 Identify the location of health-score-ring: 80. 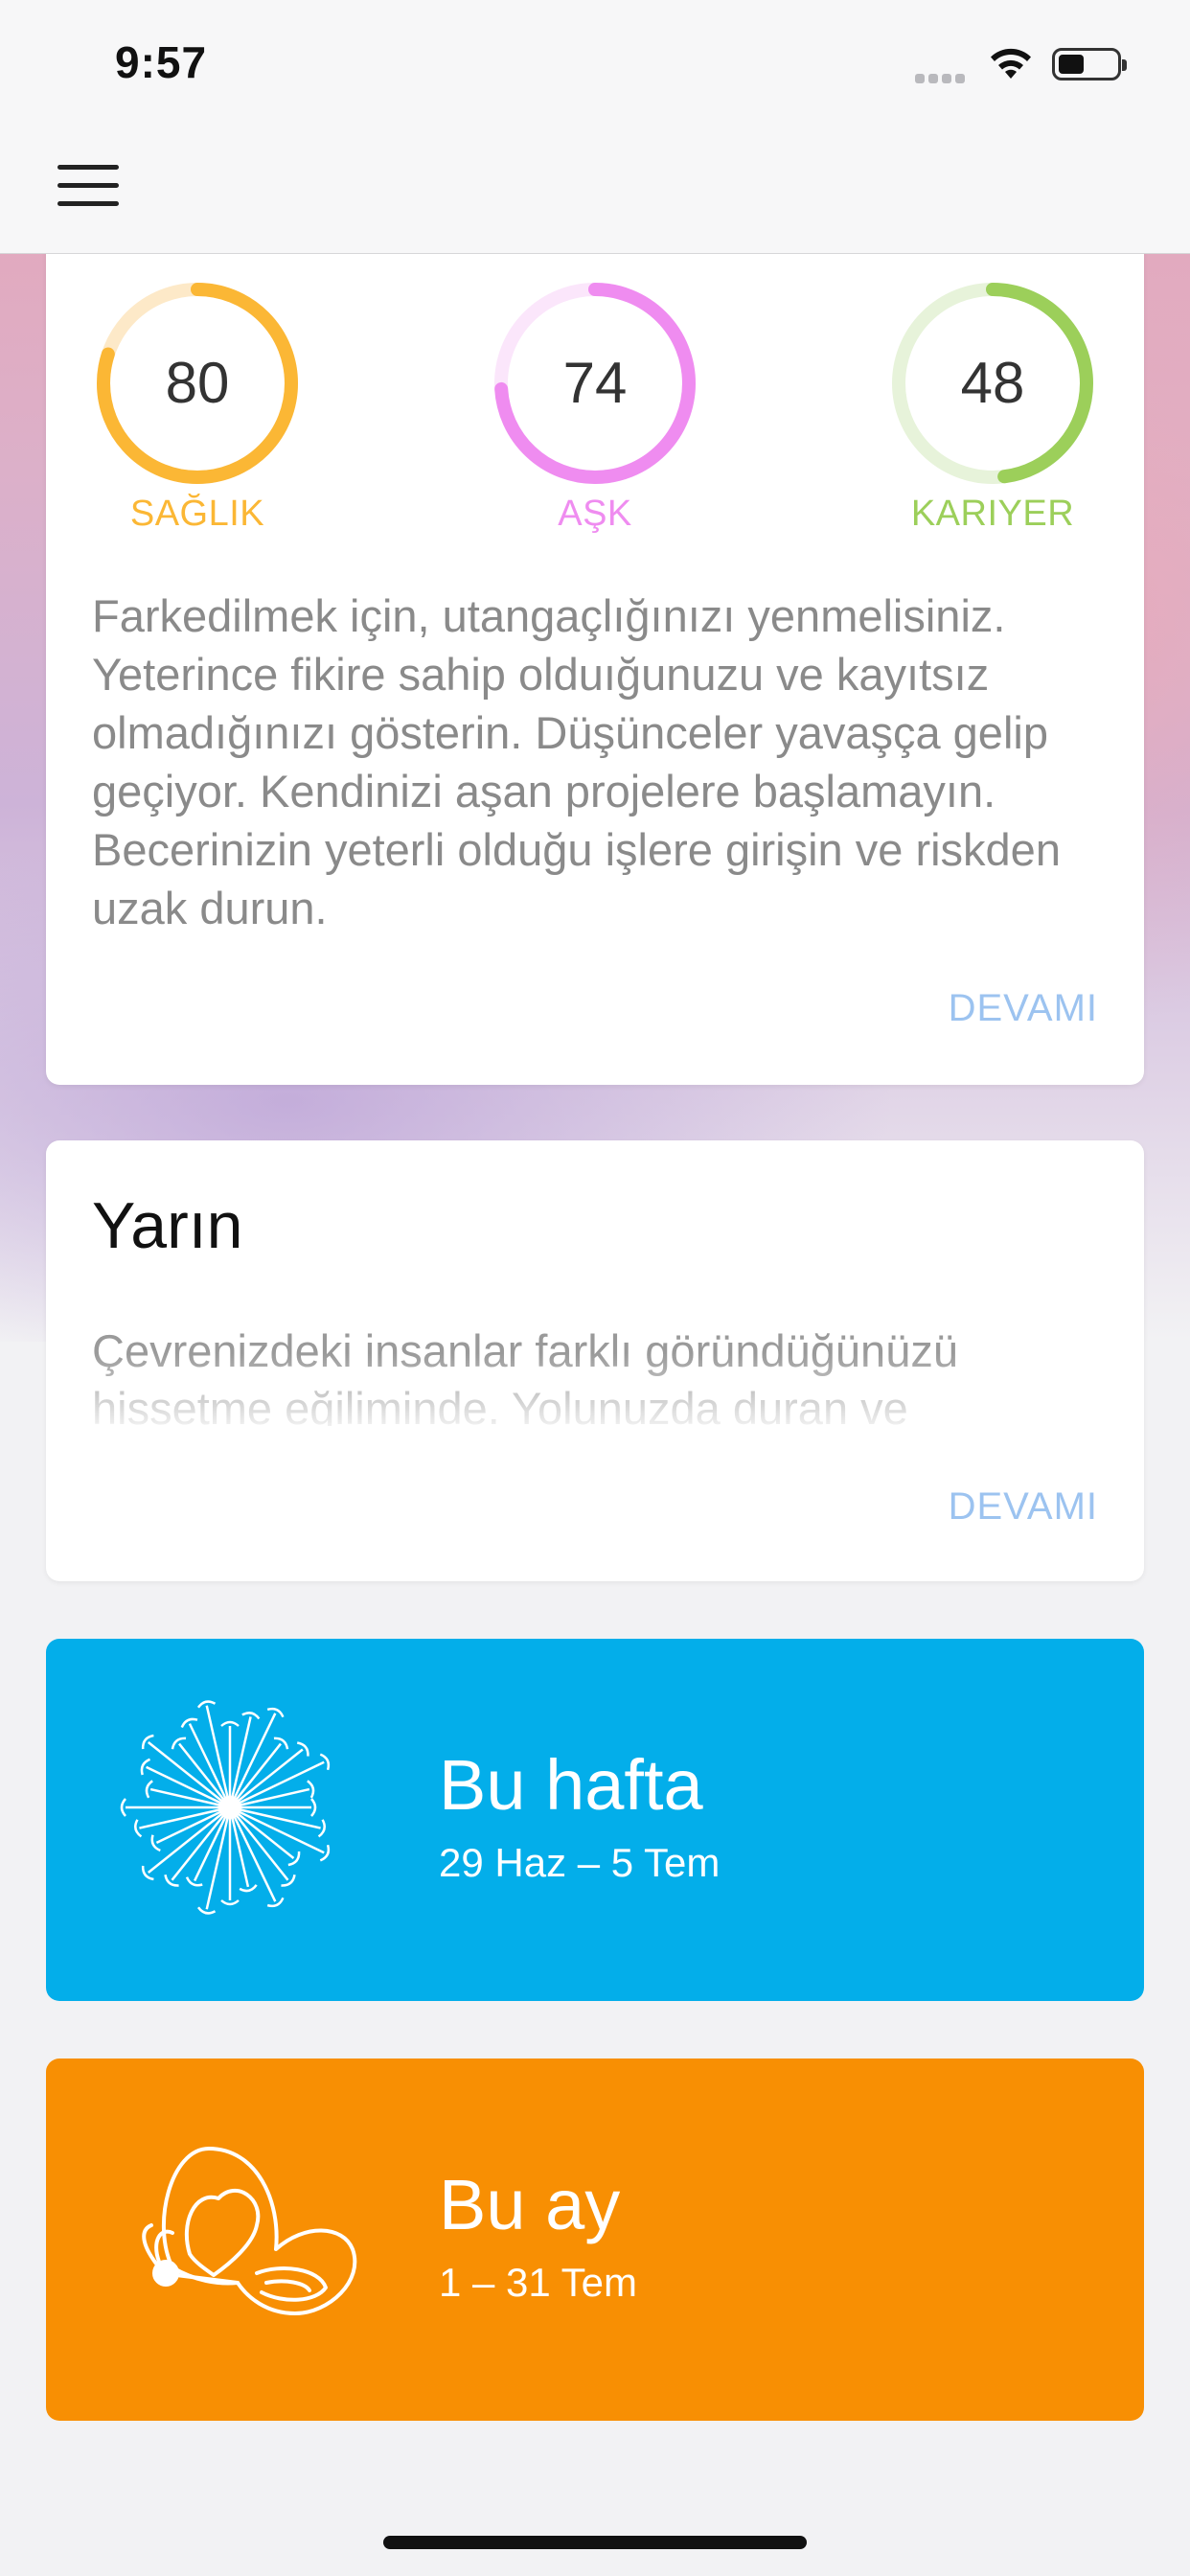
(198, 383).